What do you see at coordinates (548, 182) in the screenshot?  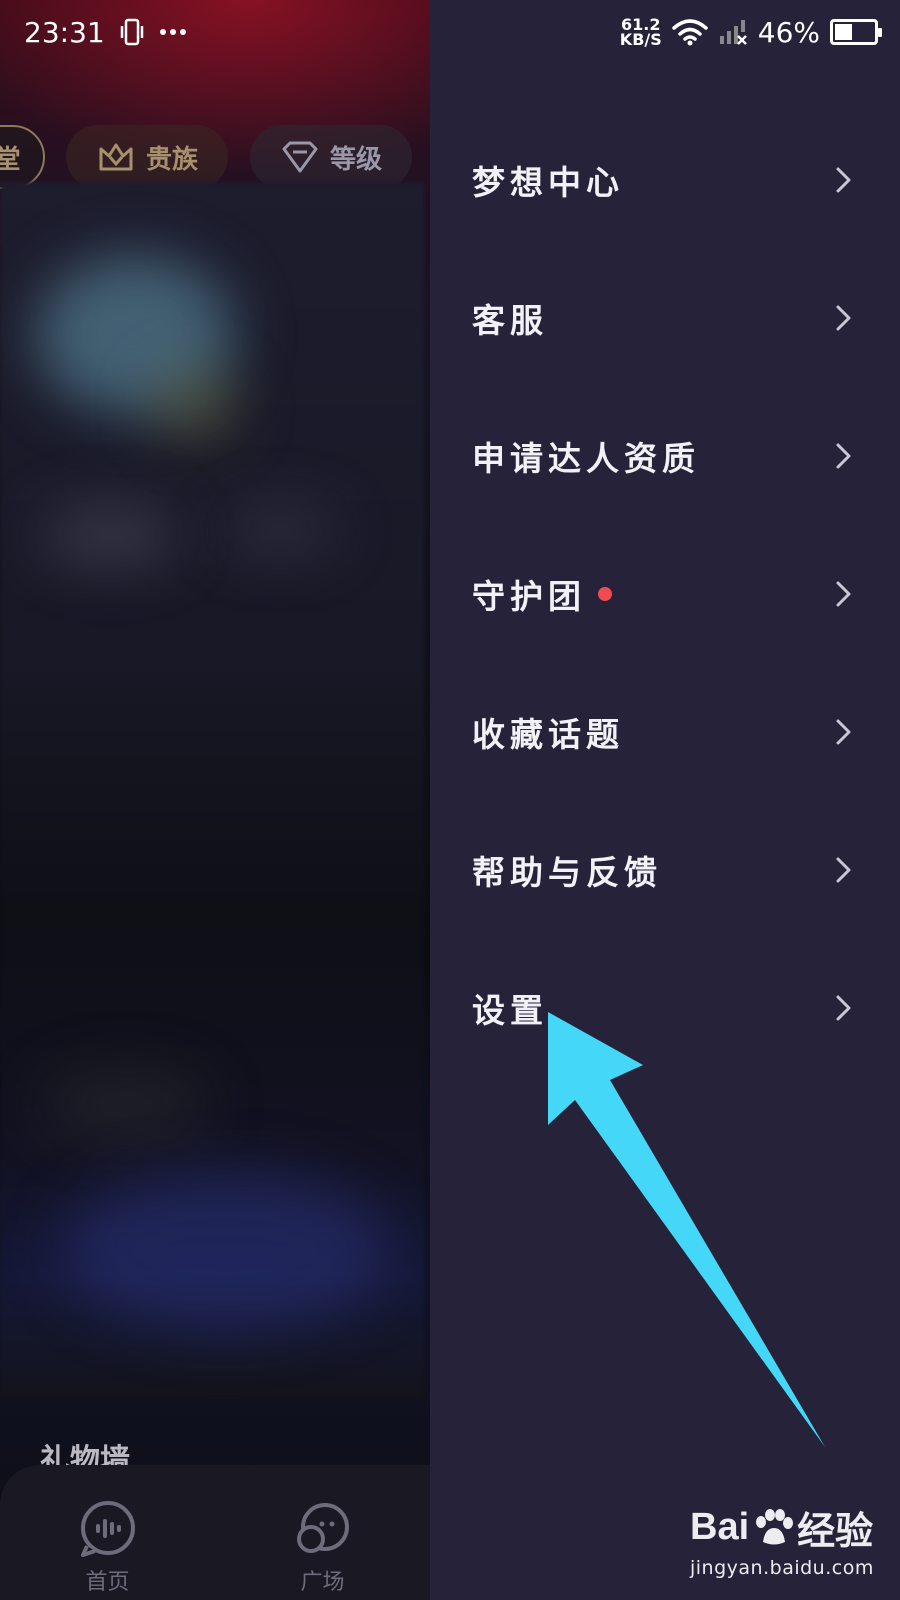 I see `menu-item-label: 梦想中心` at bounding box center [548, 182].